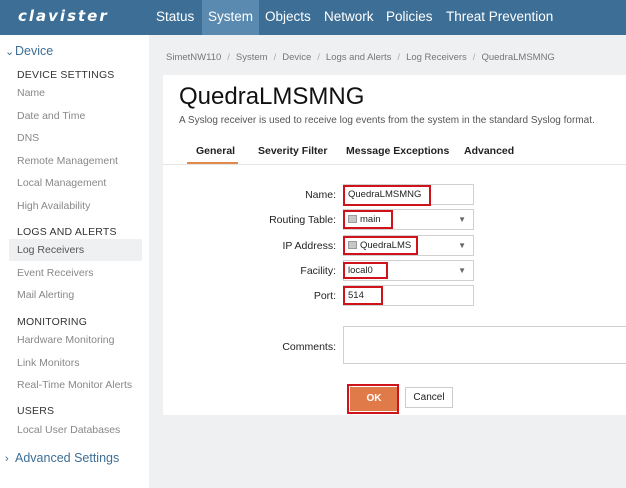 This screenshot has width=626, height=488. I want to click on clavister-logo: clavister, so click(63, 16).